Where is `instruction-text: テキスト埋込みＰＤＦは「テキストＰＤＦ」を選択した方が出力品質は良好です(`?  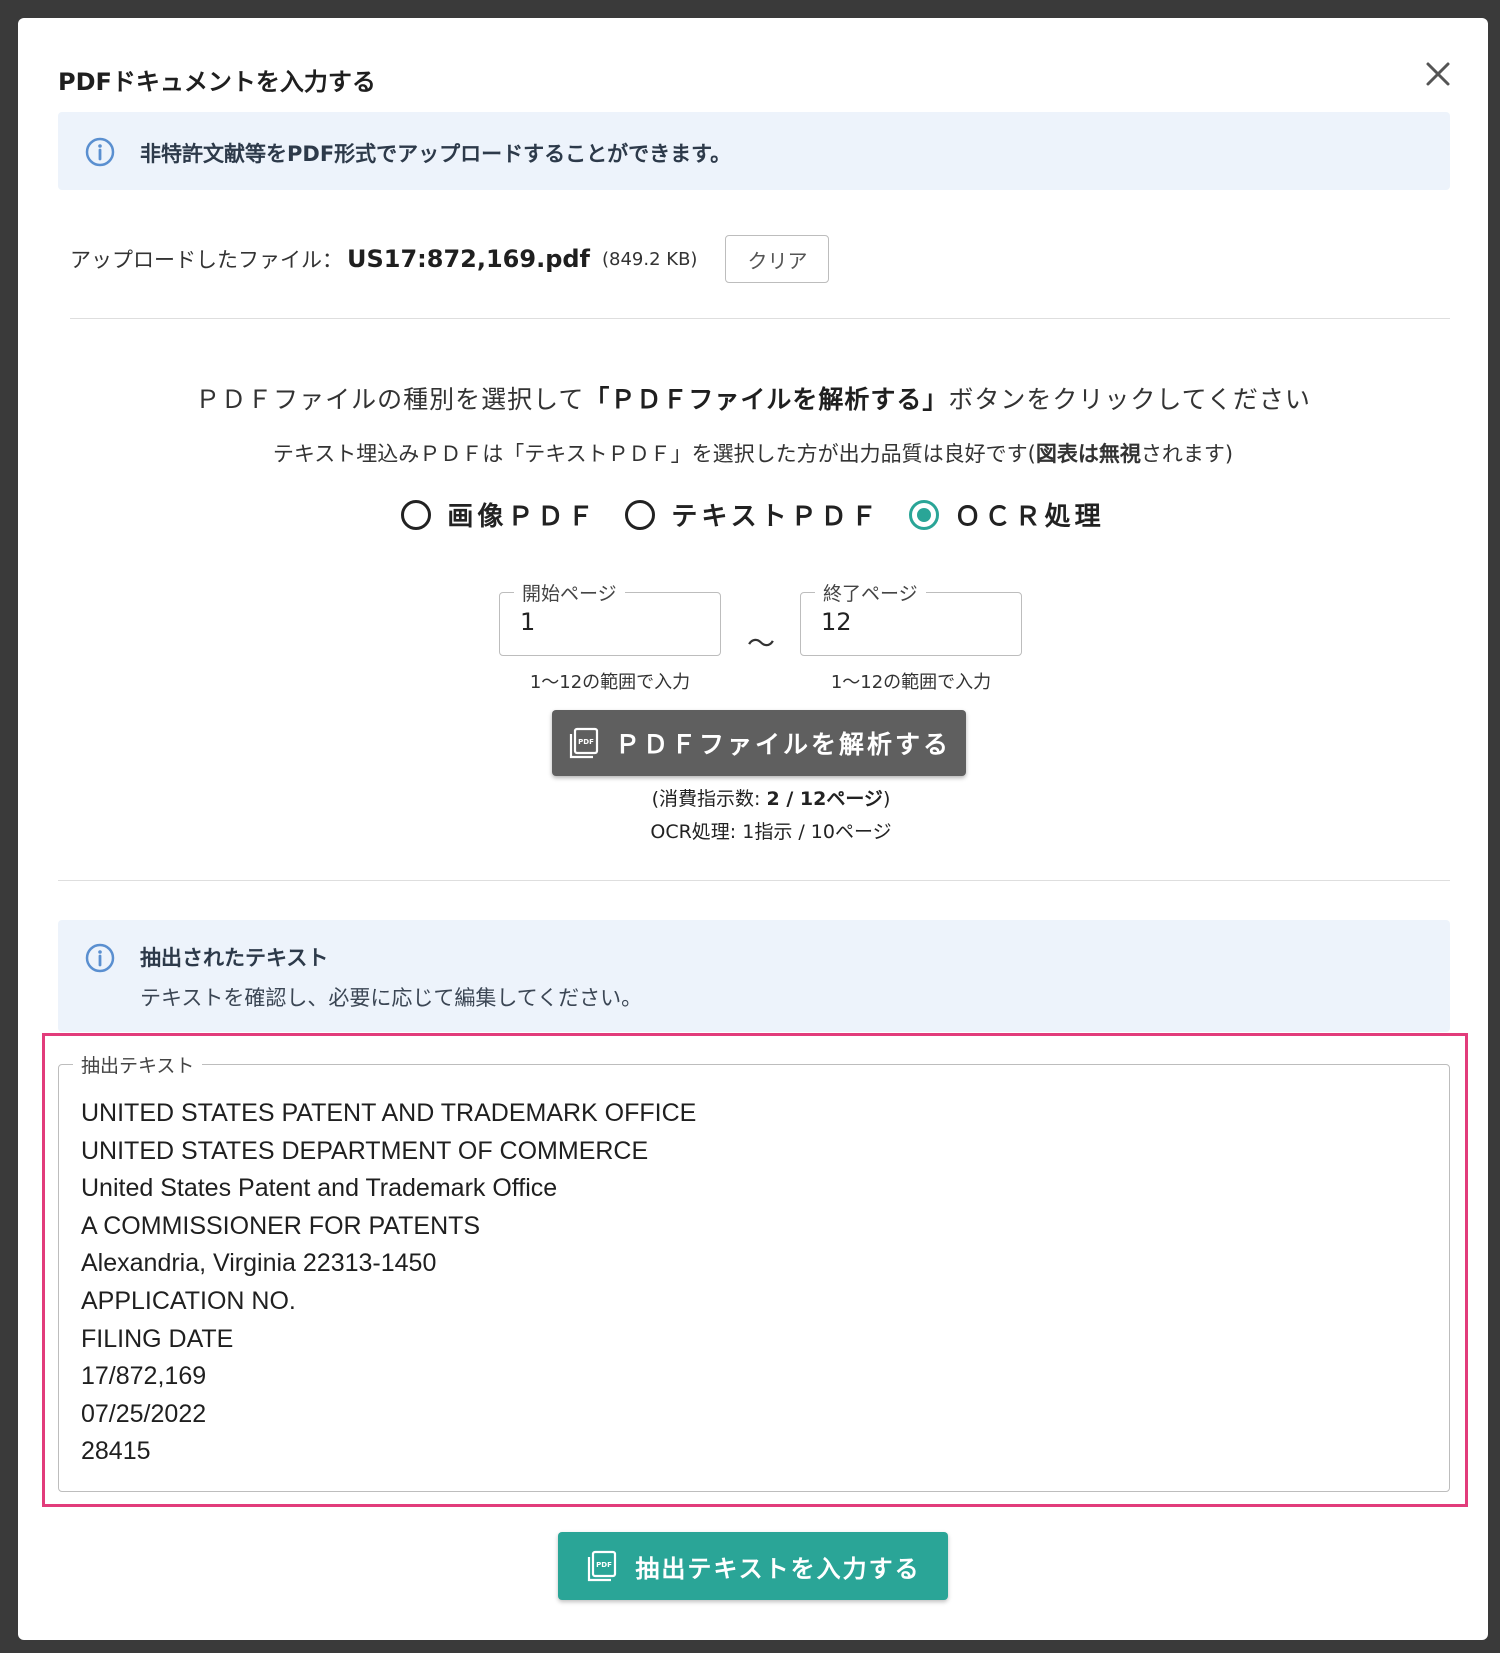
instruction-text: テキスト埋込みＰＤＦは「テキストＰＤＦ」を選択した方が出力品質は良好です( is located at coordinates (654, 454).